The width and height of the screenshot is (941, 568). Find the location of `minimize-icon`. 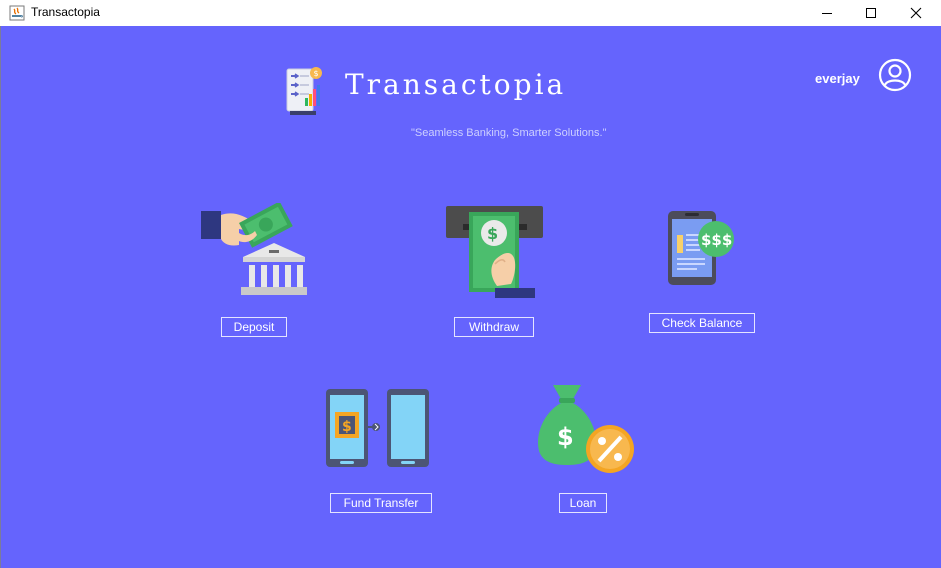

minimize-icon is located at coordinates (827, 13).